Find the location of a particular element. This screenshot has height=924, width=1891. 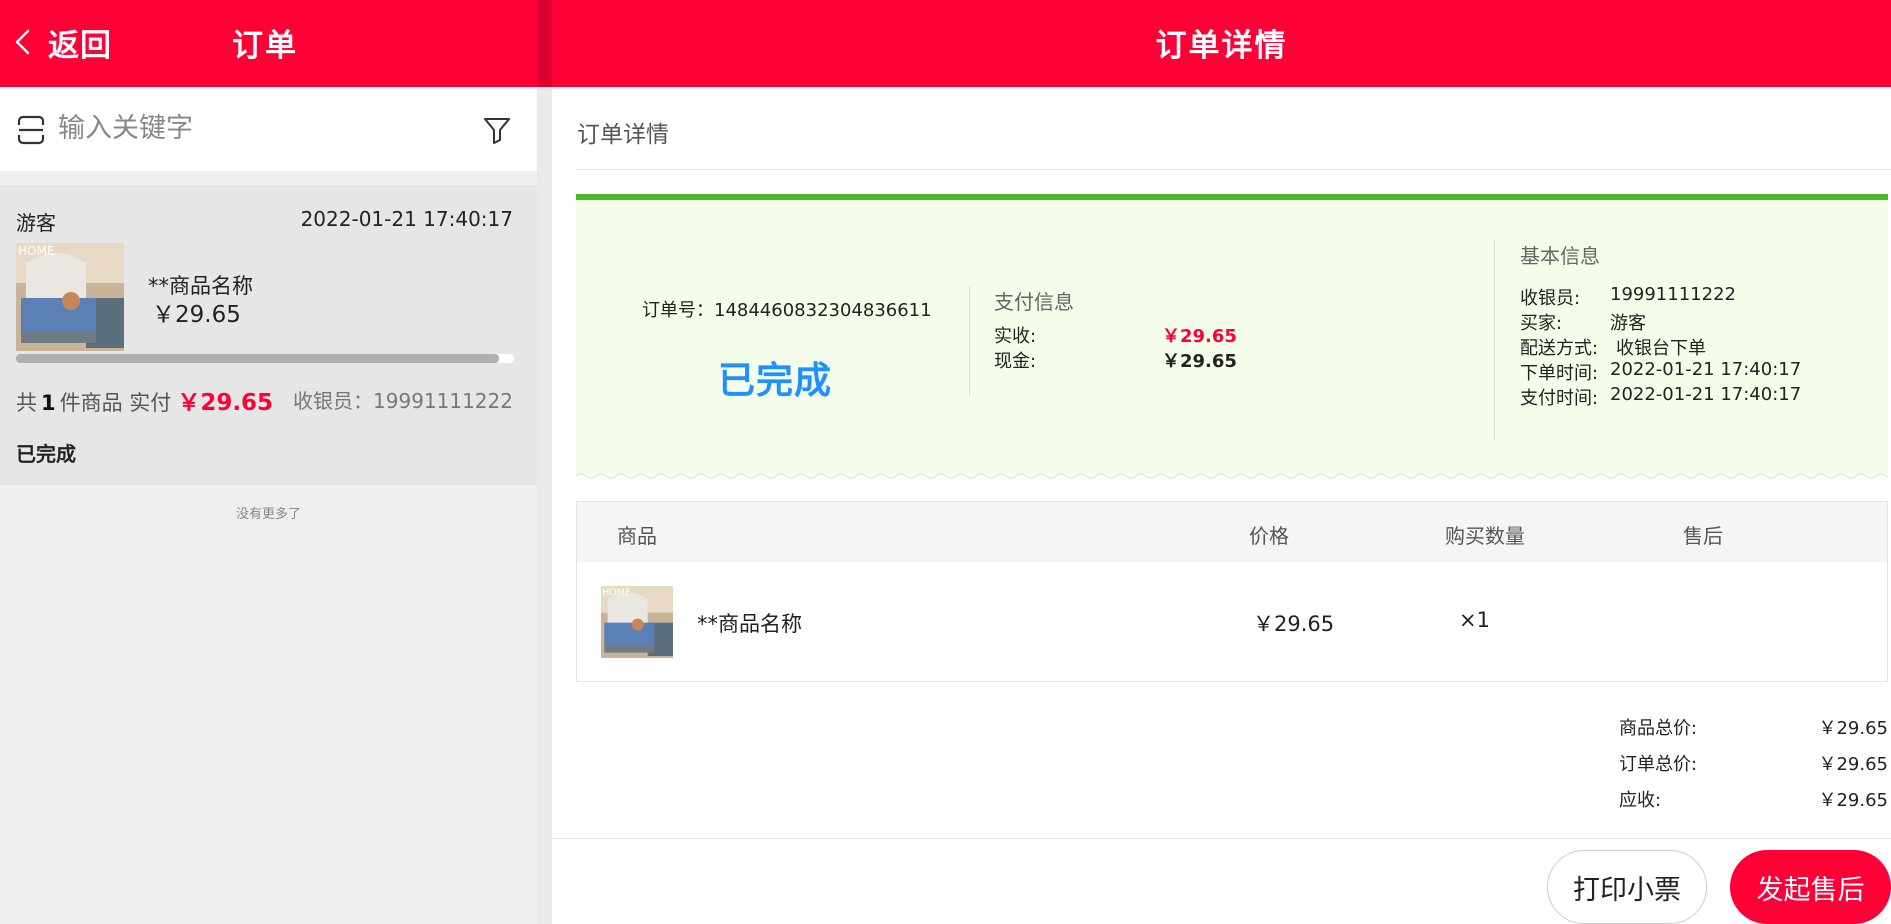

col-quantity: 购买数量 is located at coordinates (1485, 536).